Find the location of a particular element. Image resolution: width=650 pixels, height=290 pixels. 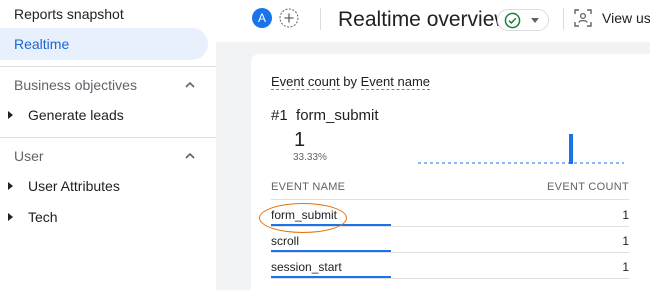

nav-generate-leads-label: Generate leads is located at coordinates (76, 115).